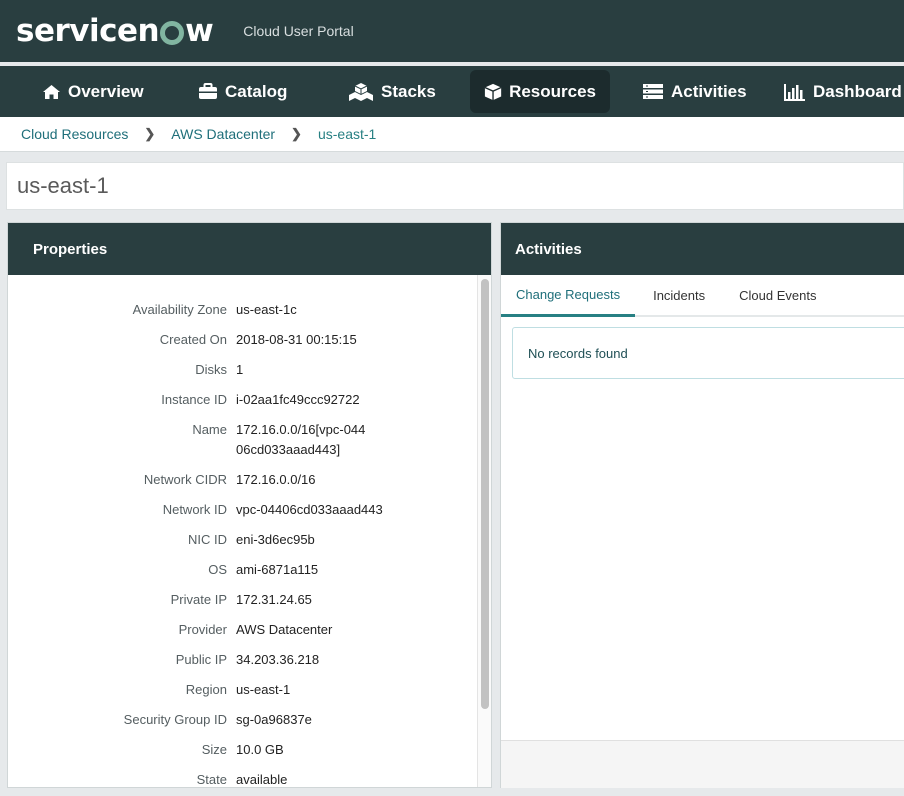 The image size is (904, 796). I want to click on property-row: NIC ID eni-3d6ec95b, so click(249, 545).